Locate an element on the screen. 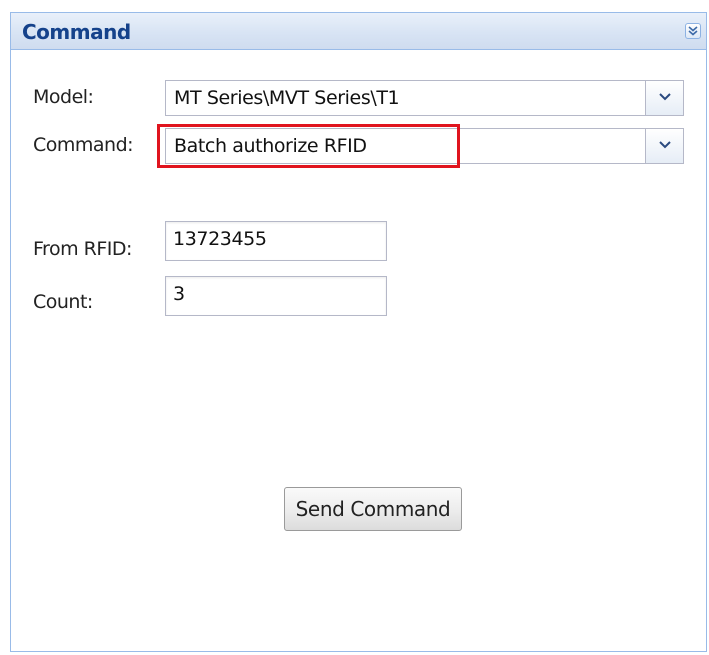 The width and height of the screenshot is (709, 655). command-select-value: Batch authorize RFID is located at coordinates (270, 146).